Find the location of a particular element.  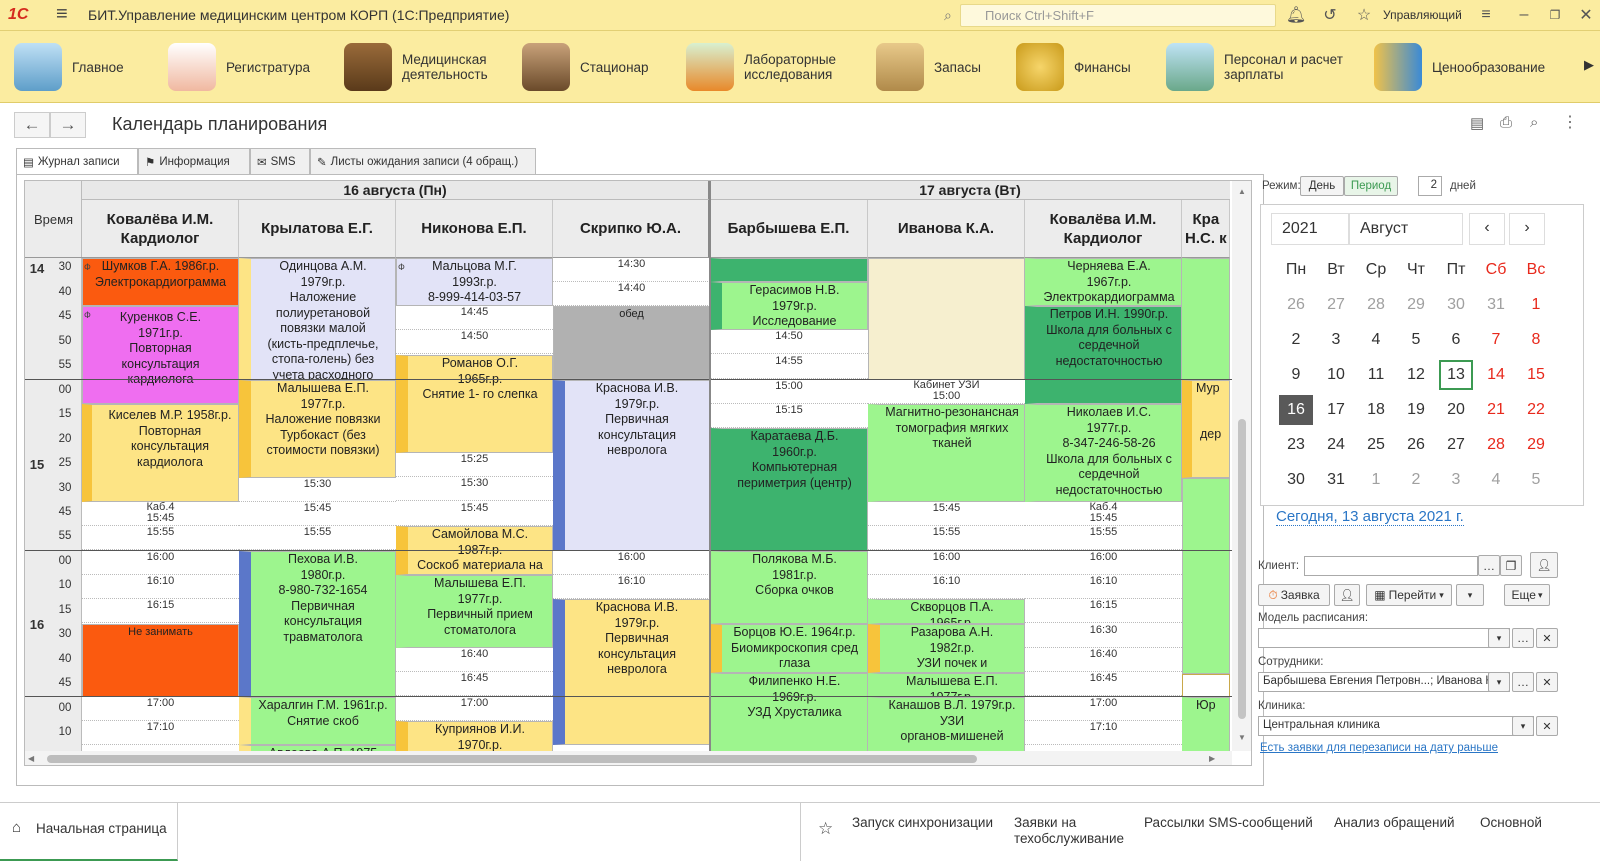

prev-month-icon: ‹ is located at coordinates (1487, 229).